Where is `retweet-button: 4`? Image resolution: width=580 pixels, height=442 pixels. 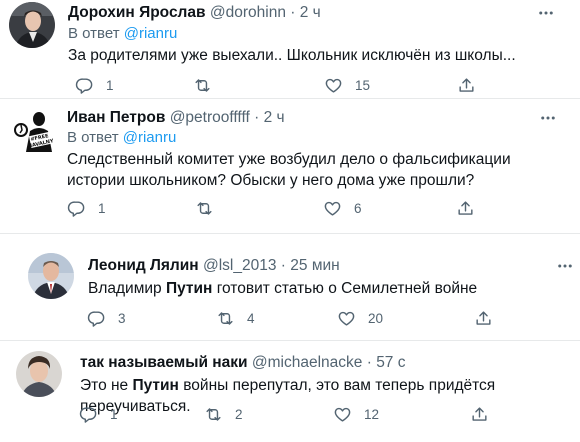
retweet-button: 4 is located at coordinates (235, 318).